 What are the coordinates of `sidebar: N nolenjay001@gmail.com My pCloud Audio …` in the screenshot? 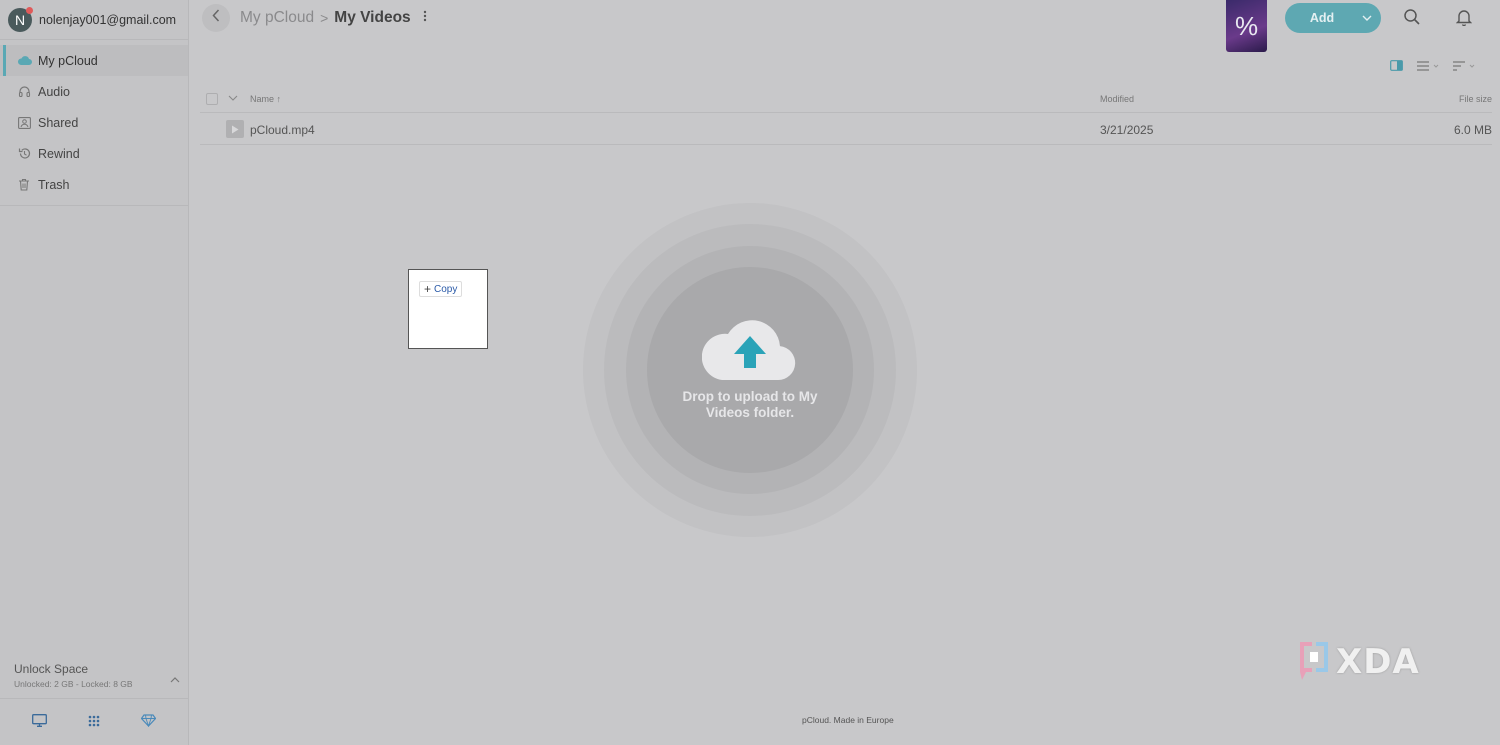 It's located at (94, 372).